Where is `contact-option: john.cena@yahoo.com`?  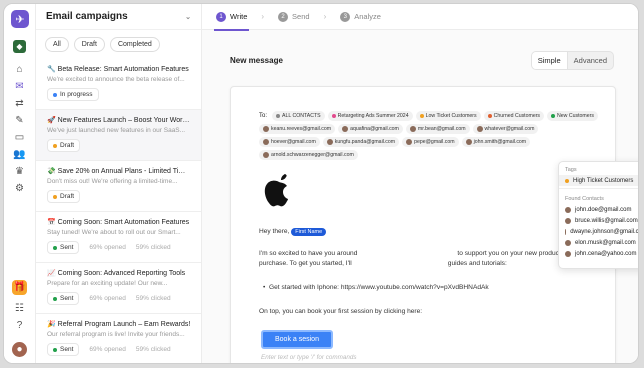
contact-option: john.cena@yahoo.com is located at coordinates (598, 253).